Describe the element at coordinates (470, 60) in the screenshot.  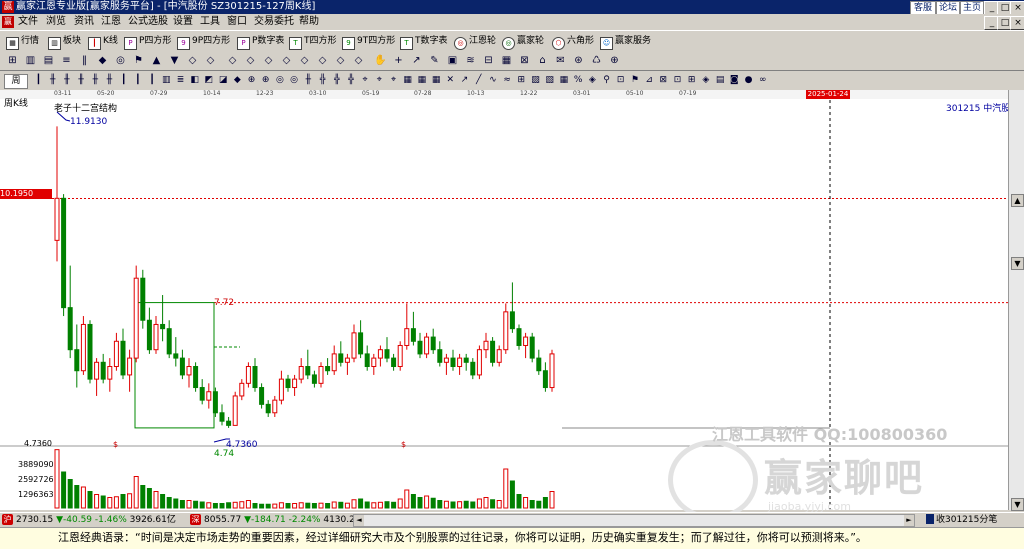
I see `draw-tool-26-icon: ≋` at that location.